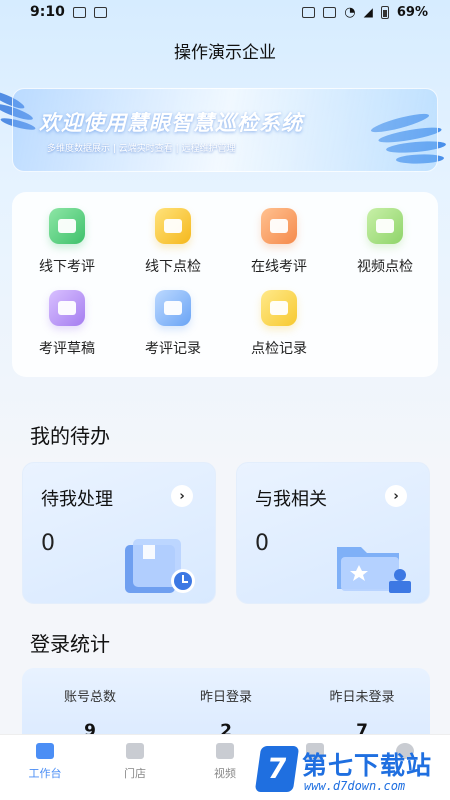 The image size is (450, 800). What do you see at coordinates (333, 533) in the screenshot?
I see `todo-card-related: 与我相关 › 0` at bounding box center [333, 533].